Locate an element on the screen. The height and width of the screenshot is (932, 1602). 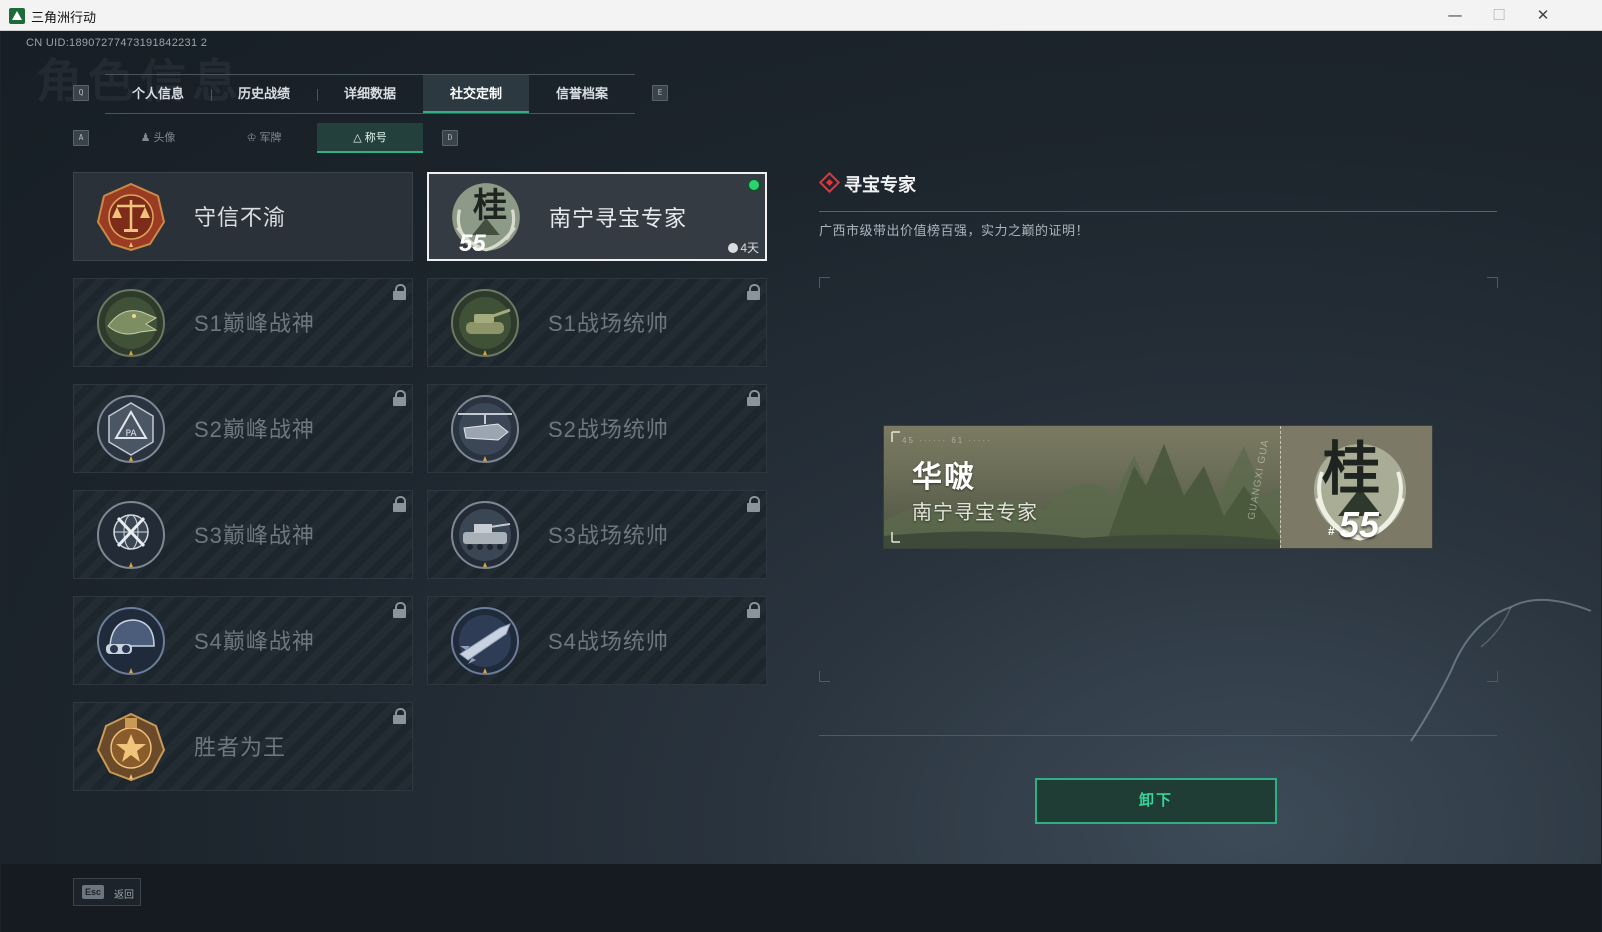
tab-credit: 信誉档案 is located at coordinates (582, 94).